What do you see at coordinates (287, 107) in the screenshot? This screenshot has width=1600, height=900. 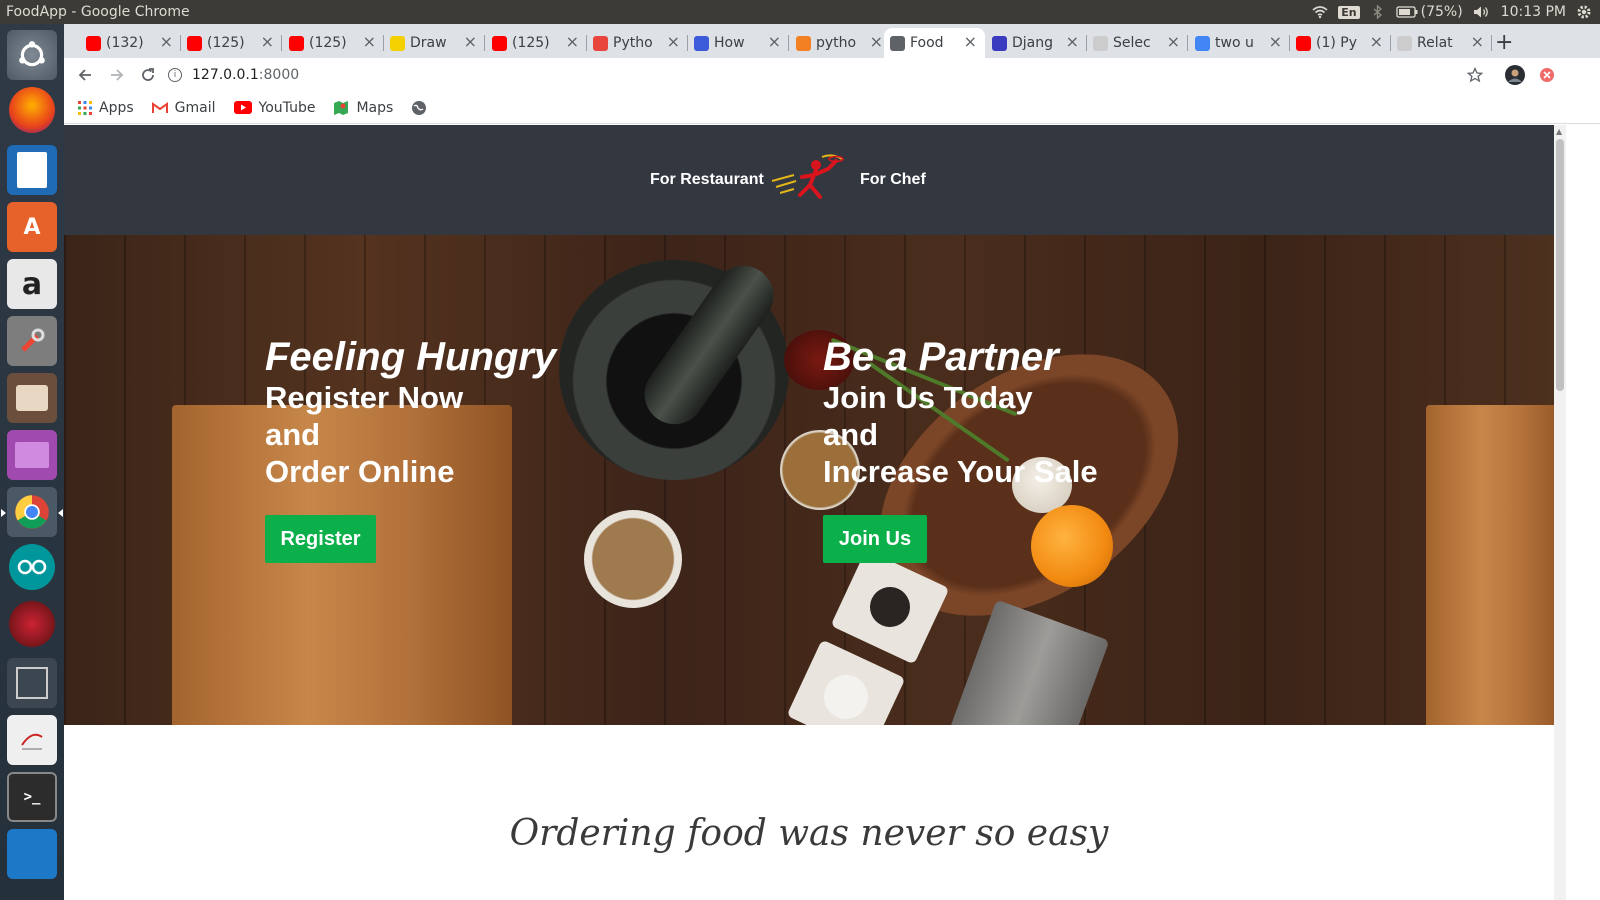 I see `bookmark-label: YouTube` at bounding box center [287, 107].